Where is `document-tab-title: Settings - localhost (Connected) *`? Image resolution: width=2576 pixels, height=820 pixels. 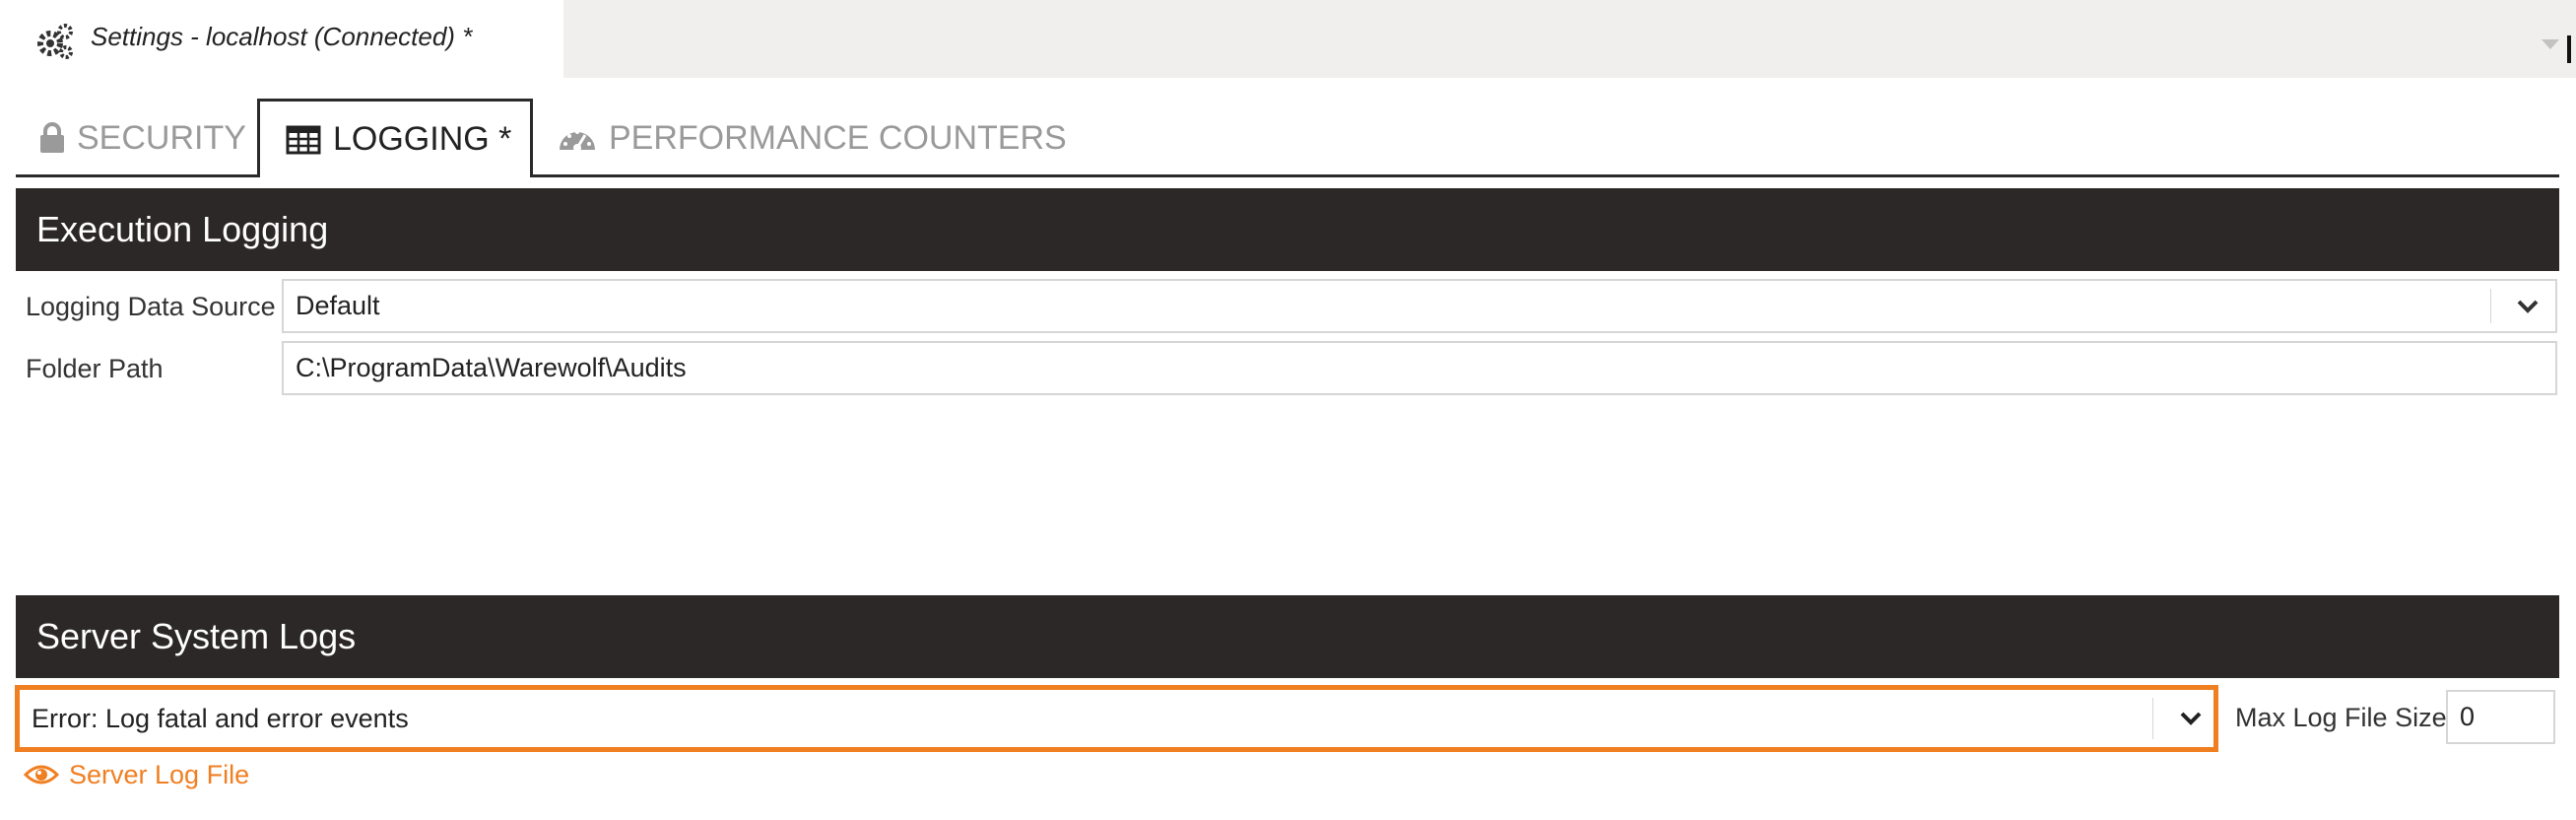
document-tab-title: Settings - localhost (Connected) * is located at coordinates (282, 36).